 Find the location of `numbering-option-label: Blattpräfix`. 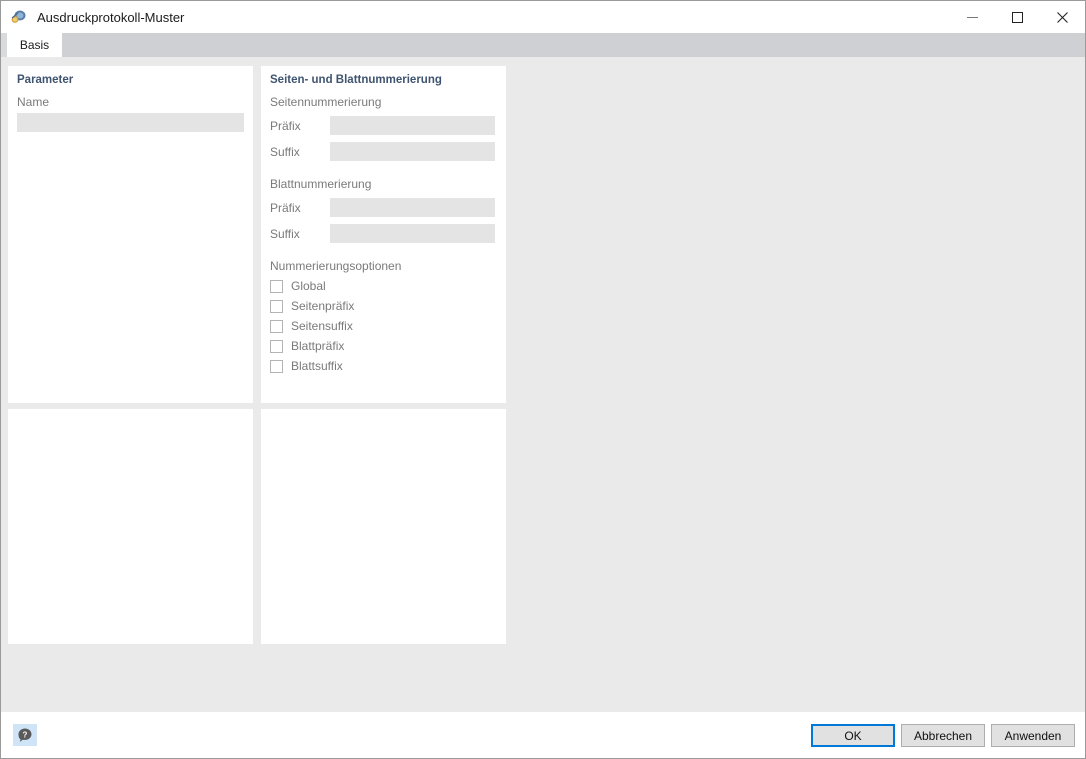

numbering-option-label: Blattpräfix is located at coordinates (318, 346).